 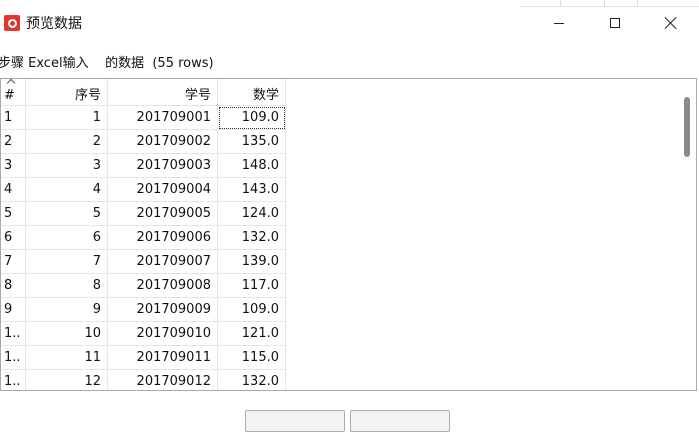 I want to click on table-cell: 148.0, so click(x=251, y=165).